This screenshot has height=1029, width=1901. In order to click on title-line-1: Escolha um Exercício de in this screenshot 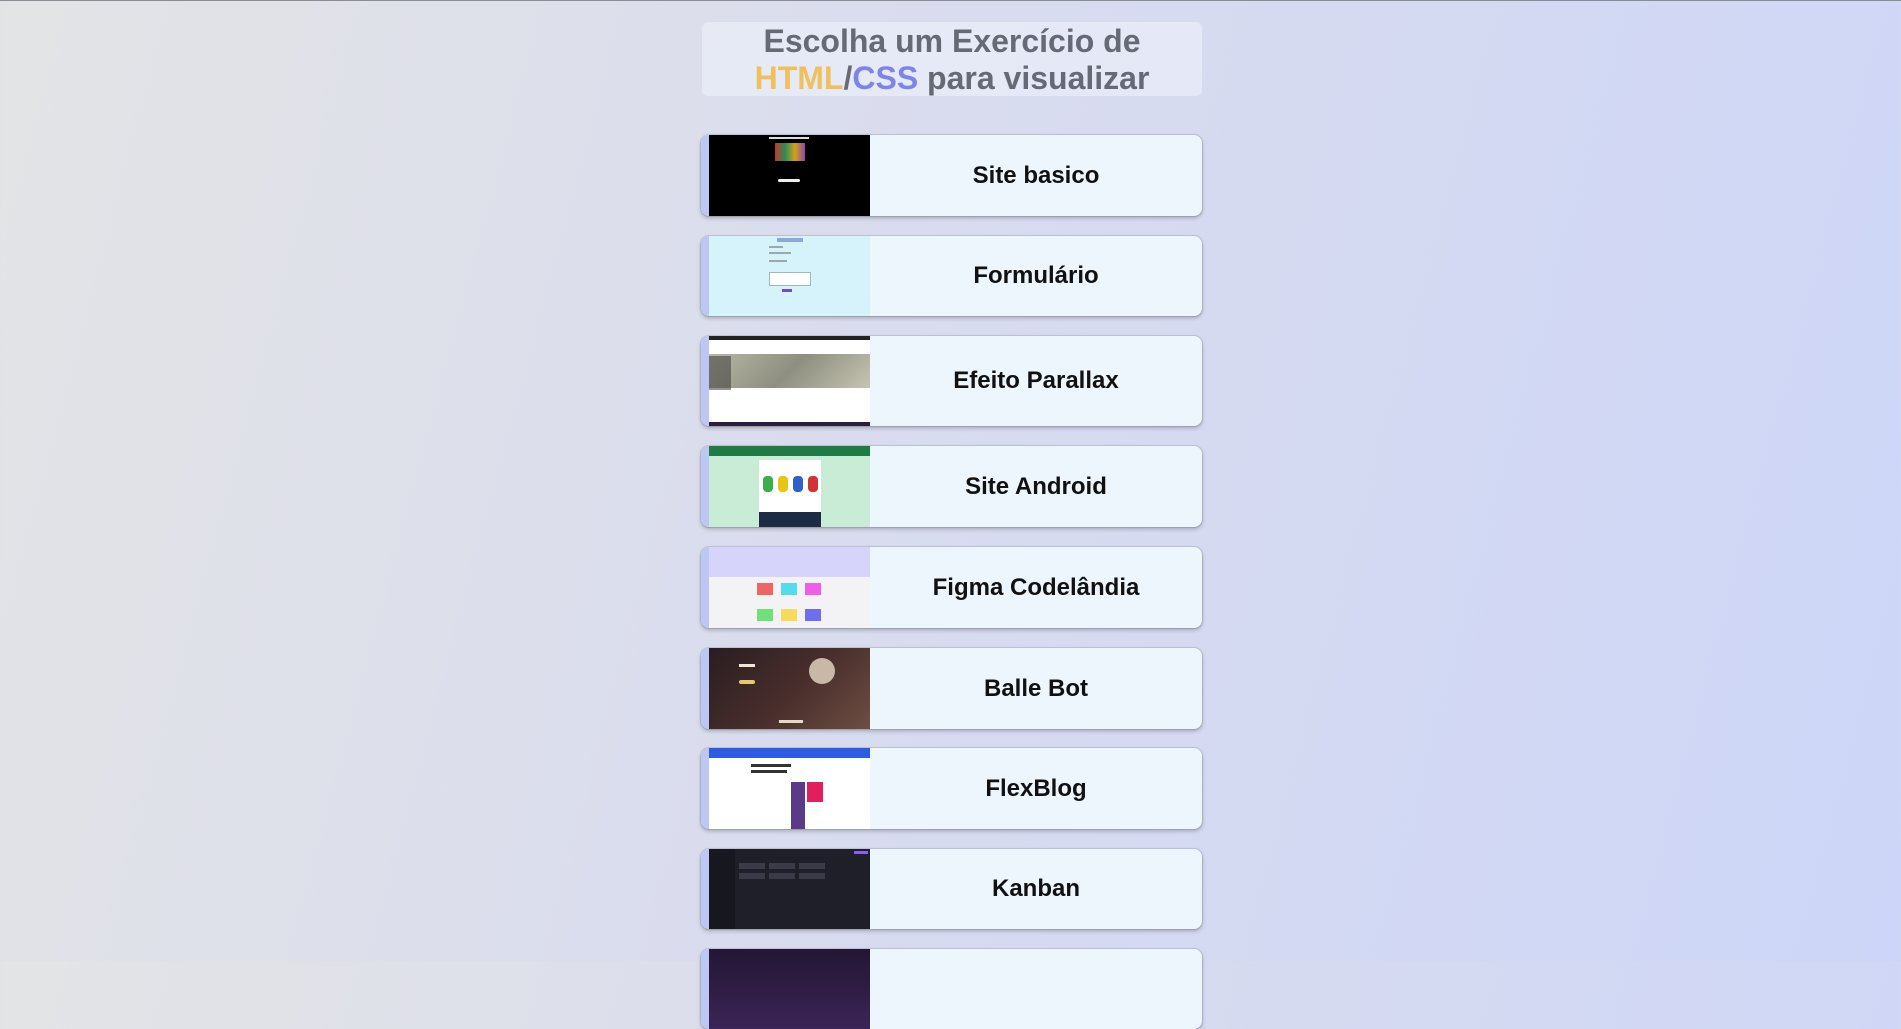, I will do `click(952, 41)`.